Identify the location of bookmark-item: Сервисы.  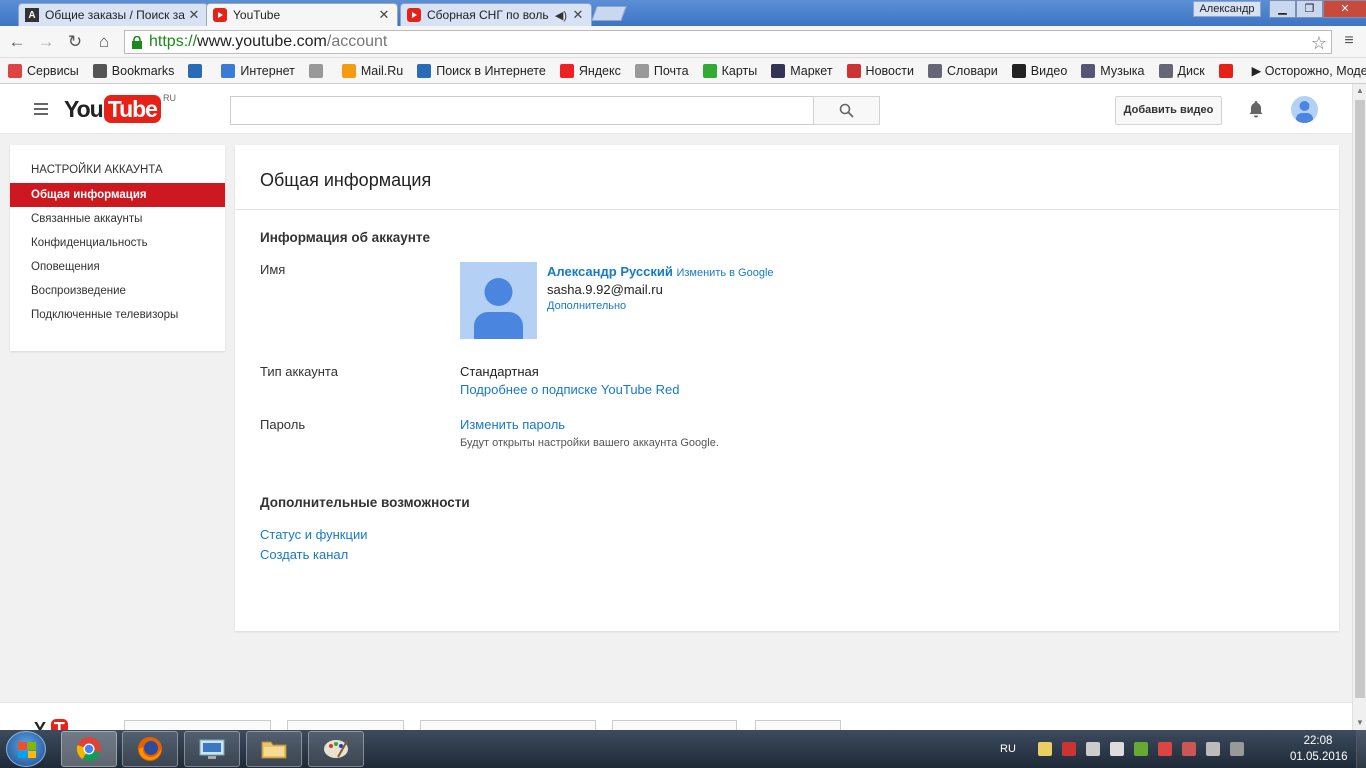
(43, 70).